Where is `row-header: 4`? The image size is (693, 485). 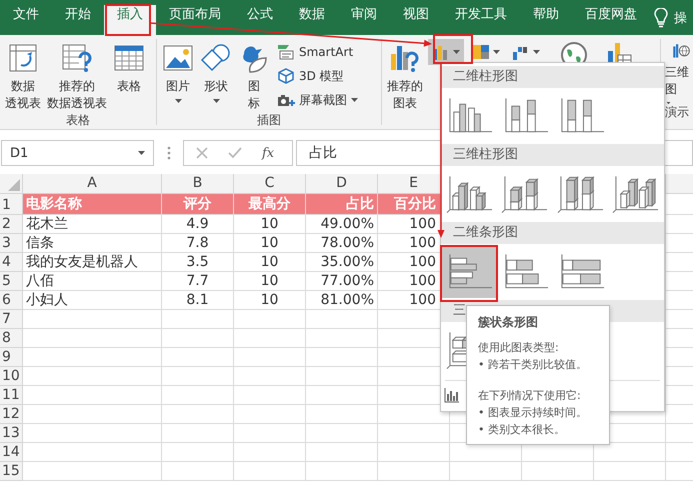 row-header: 4 is located at coordinates (11, 262).